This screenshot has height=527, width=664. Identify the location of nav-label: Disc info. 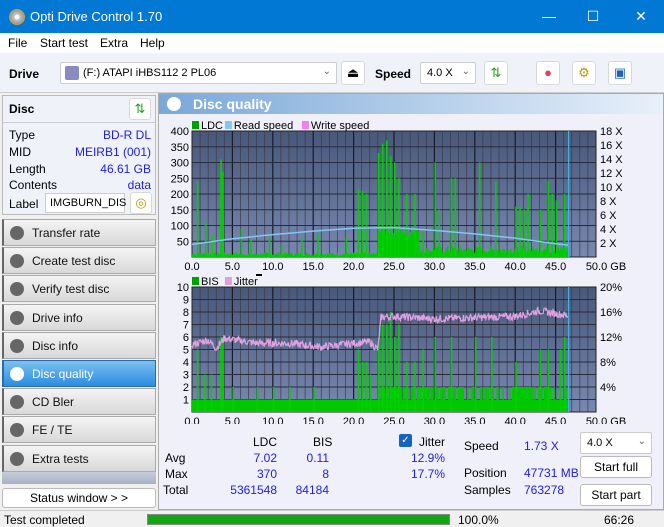
(55, 345).